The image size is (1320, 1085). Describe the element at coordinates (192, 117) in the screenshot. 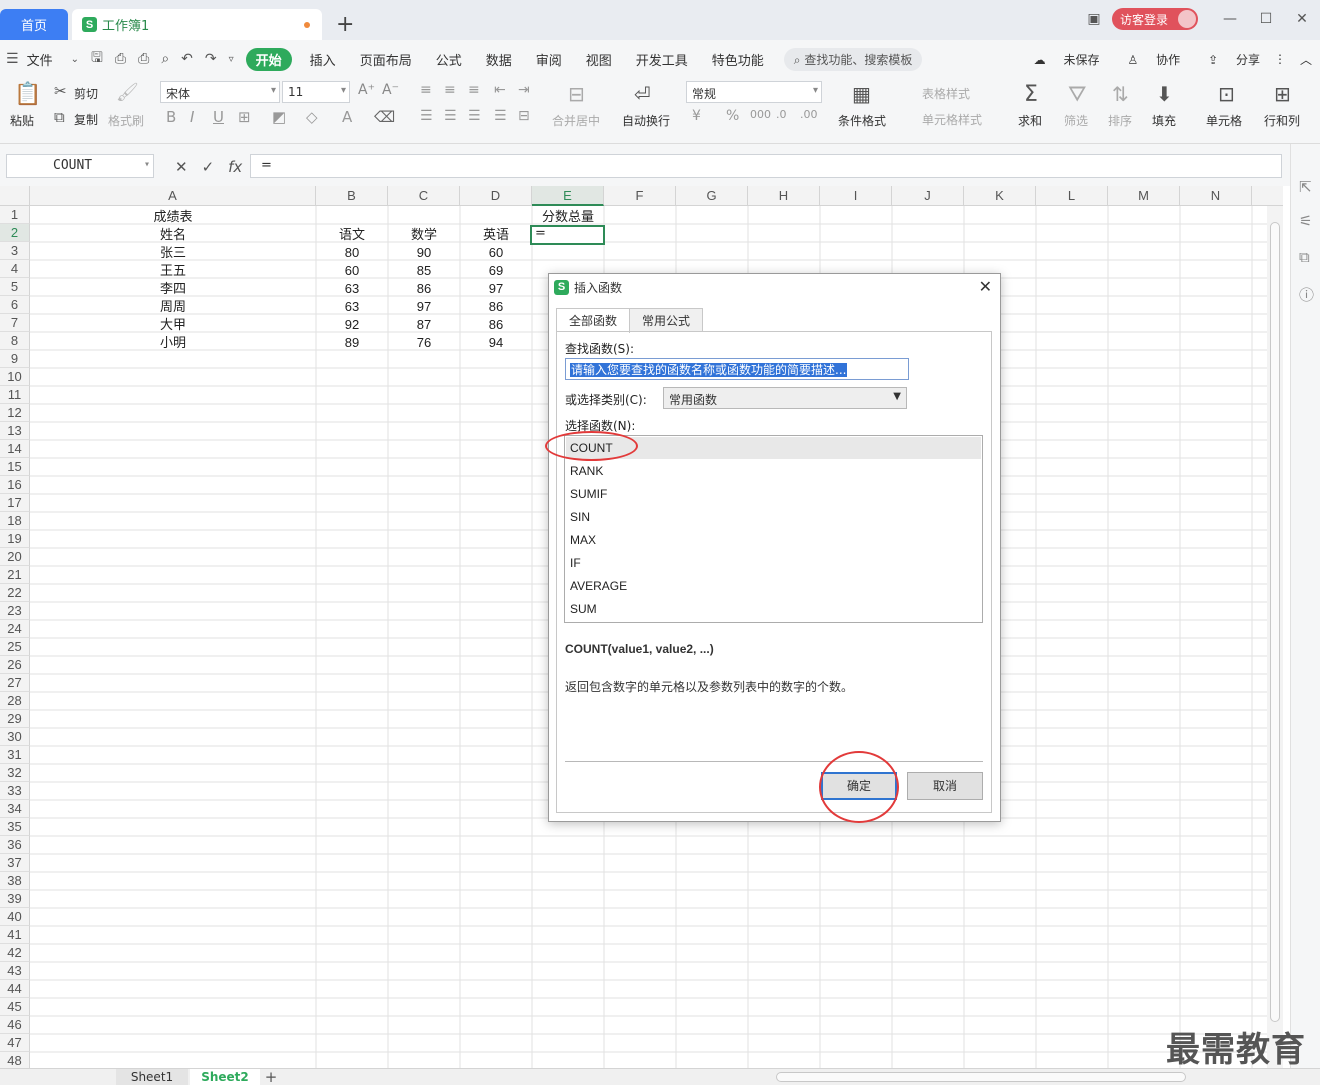

I see `italic-icon: I` at that location.